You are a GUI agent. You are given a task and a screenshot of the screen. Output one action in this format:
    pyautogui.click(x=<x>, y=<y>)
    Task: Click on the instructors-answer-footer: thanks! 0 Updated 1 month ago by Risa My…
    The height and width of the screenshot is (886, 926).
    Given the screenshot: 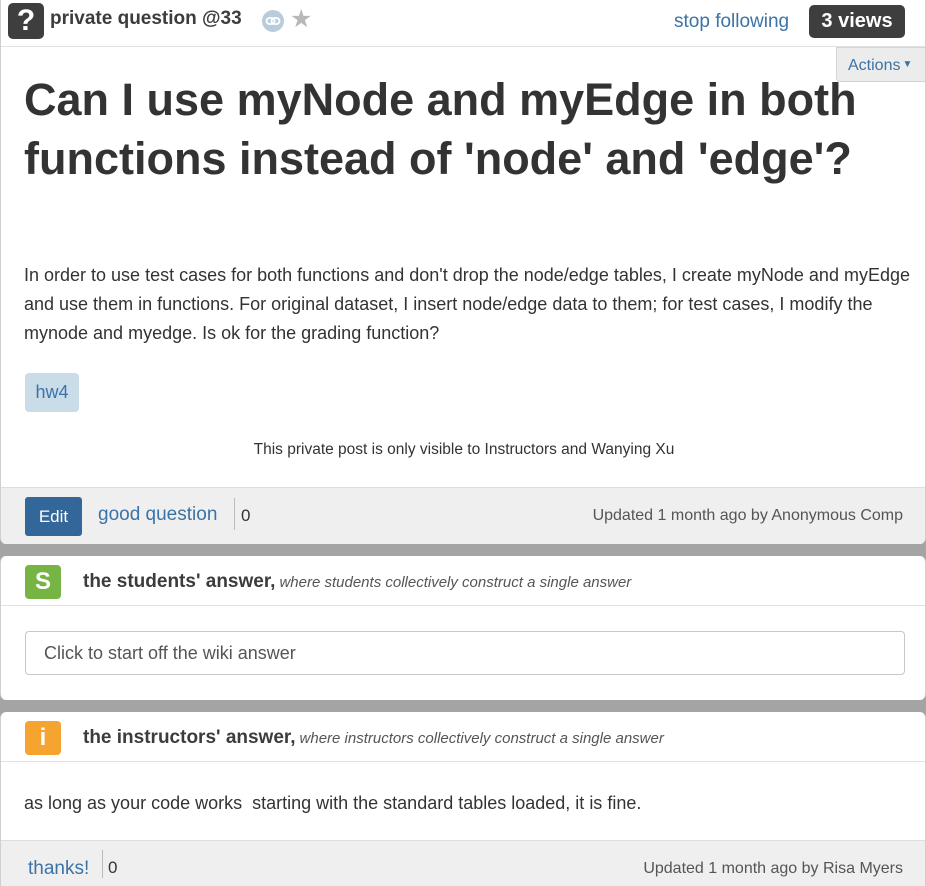 What is the action you would take?
    pyautogui.click(x=463, y=863)
    